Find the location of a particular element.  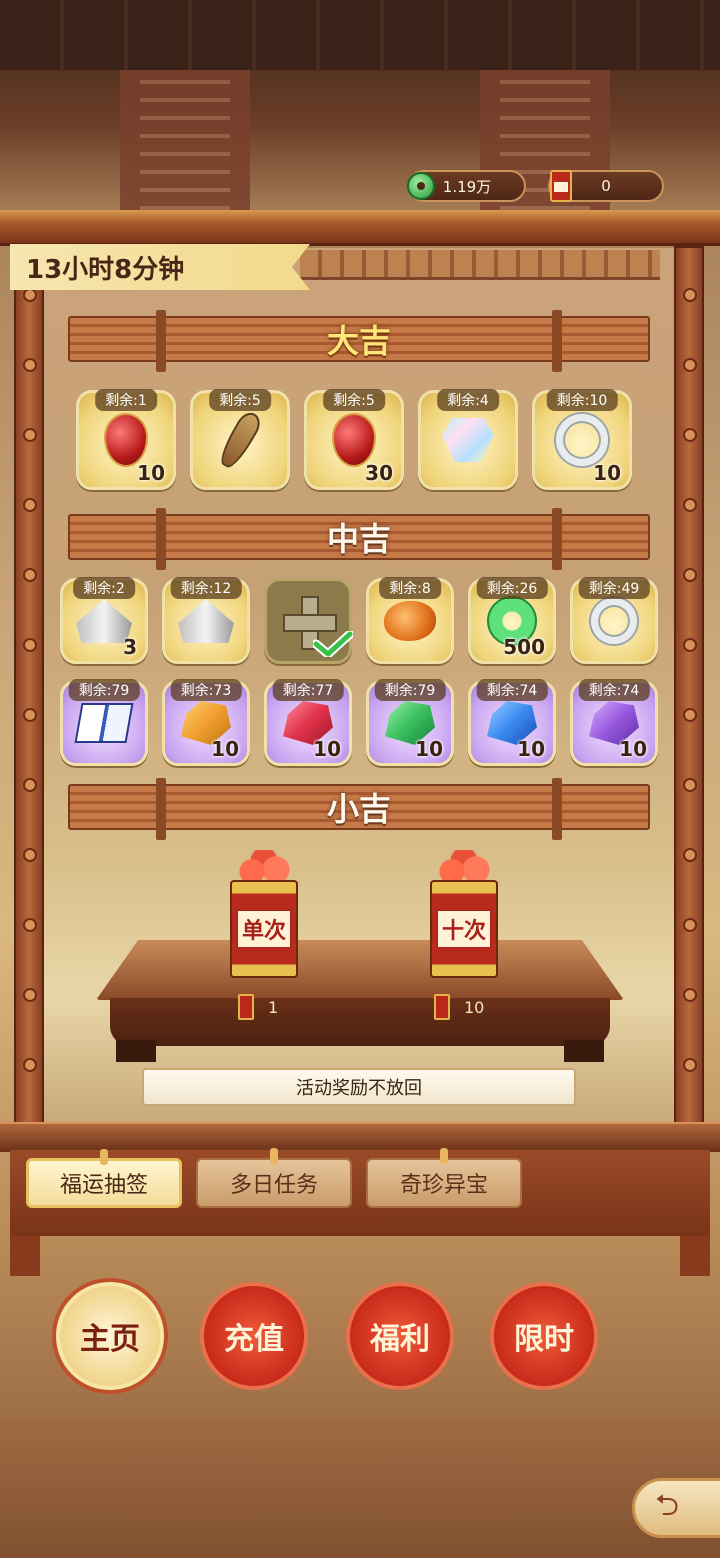

remain-count: 剩余:26 is located at coordinates (512, 588).